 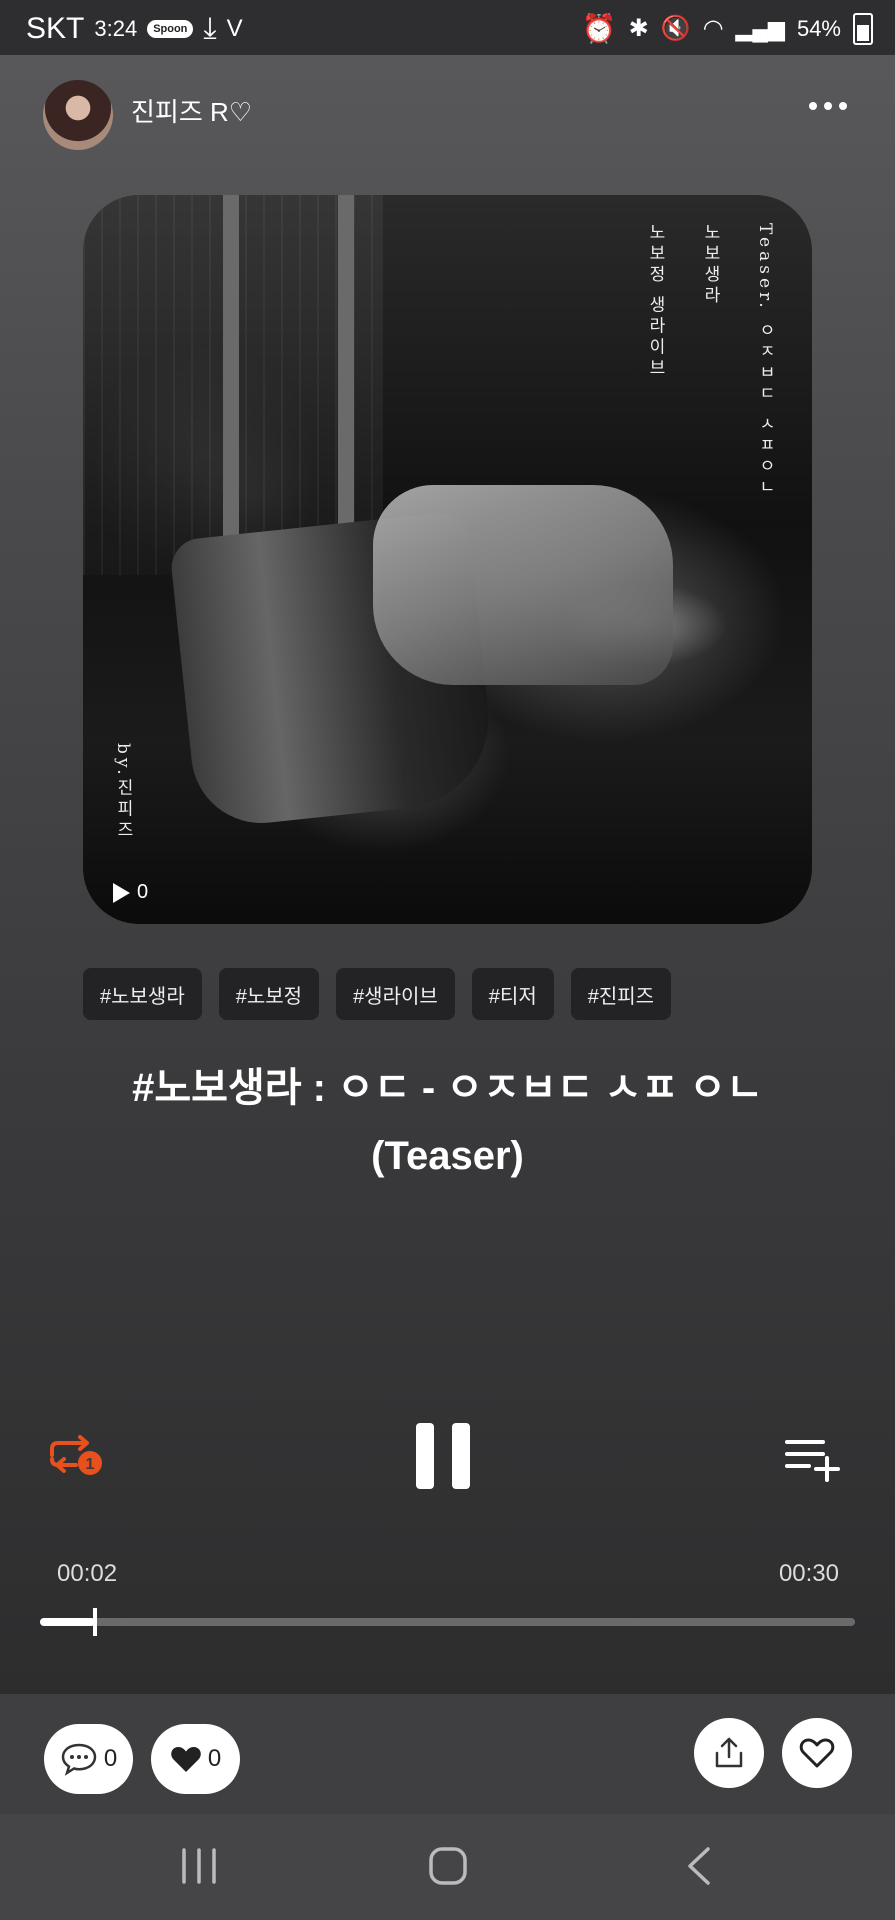 What do you see at coordinates (713, 28) in the screenshot?
I see `wifi-icon: ◠` at bounding box center [713, 28].